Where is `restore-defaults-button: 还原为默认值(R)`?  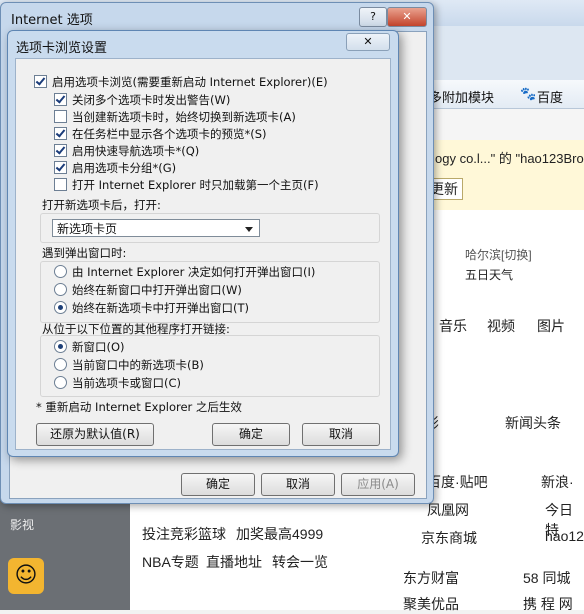 restore-defaults-button: 还原为默认值(R) is located at coordinates (95, 434).